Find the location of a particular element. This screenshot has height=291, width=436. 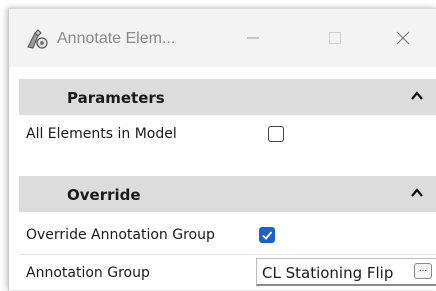

annotation-group-label: Annotation Group is located at coordinates (88, 273).